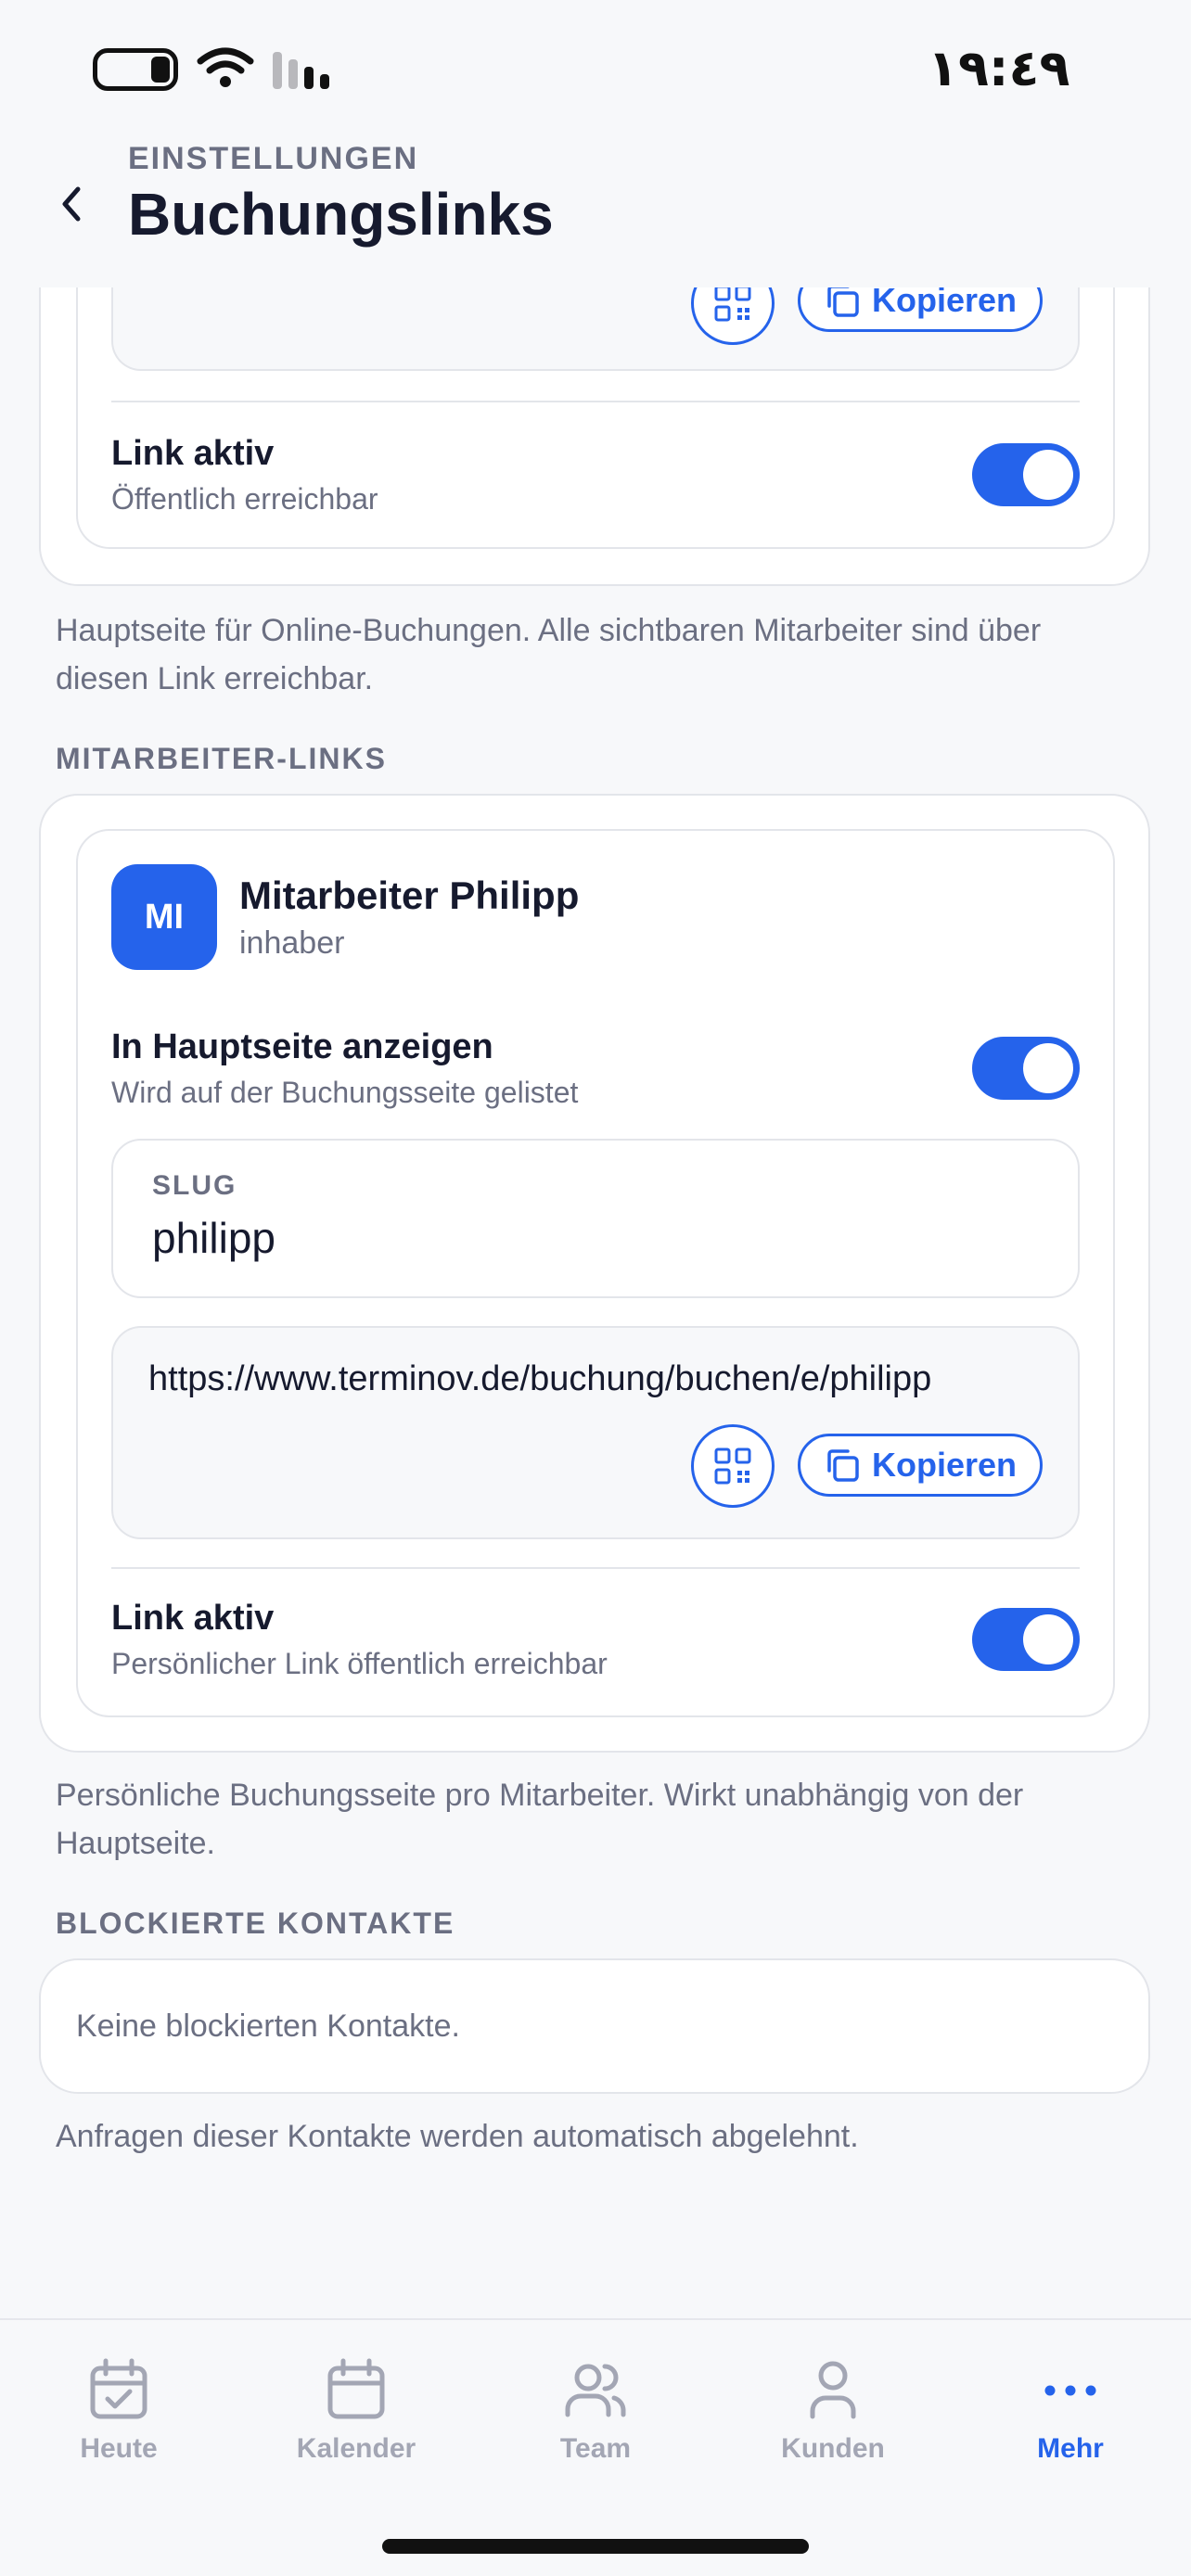  I want to click on signal-icon, so click(301, 69).